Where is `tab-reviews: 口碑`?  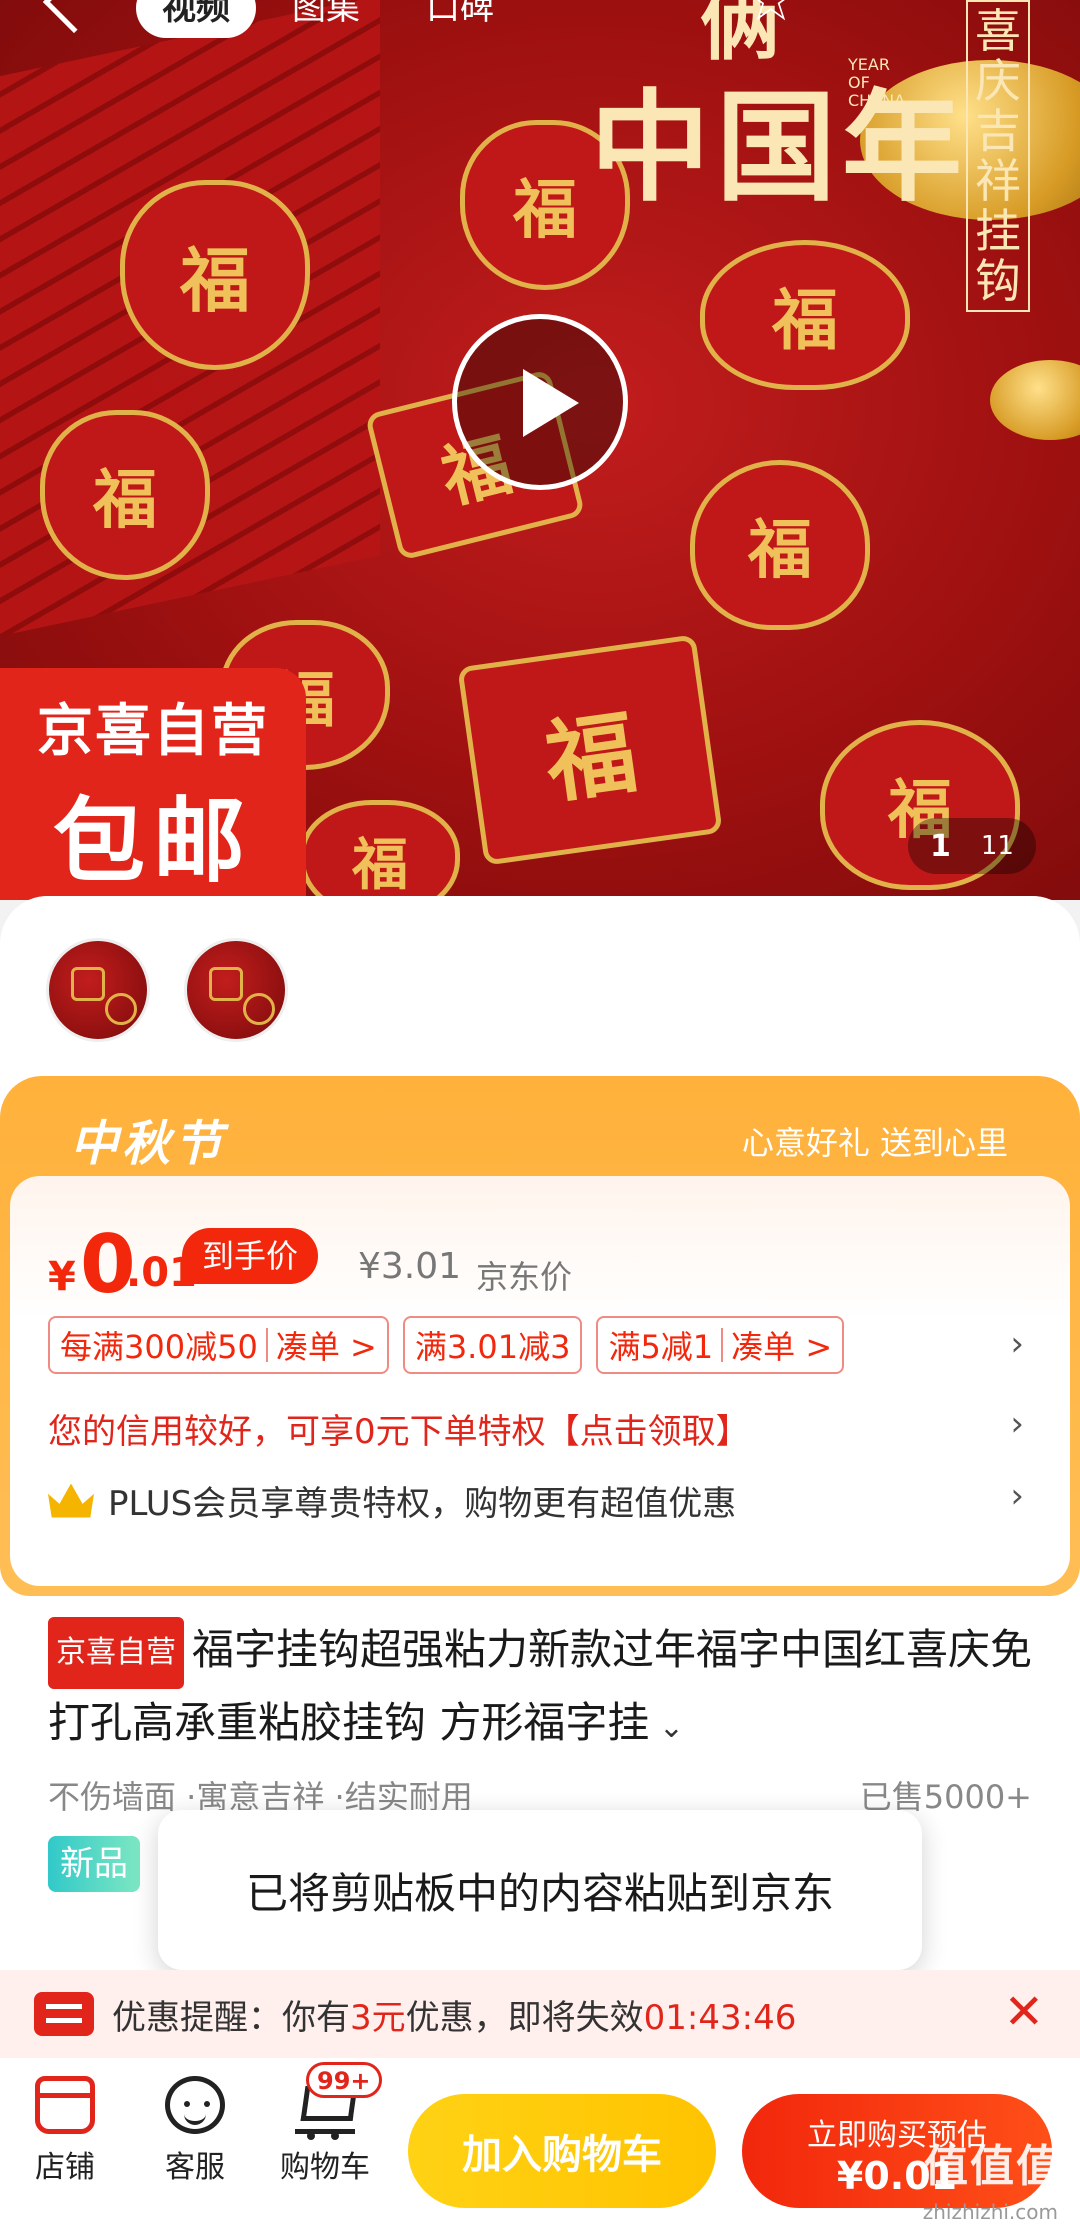
tab-reviews: 口碑 is located at coordinates (460, 19).